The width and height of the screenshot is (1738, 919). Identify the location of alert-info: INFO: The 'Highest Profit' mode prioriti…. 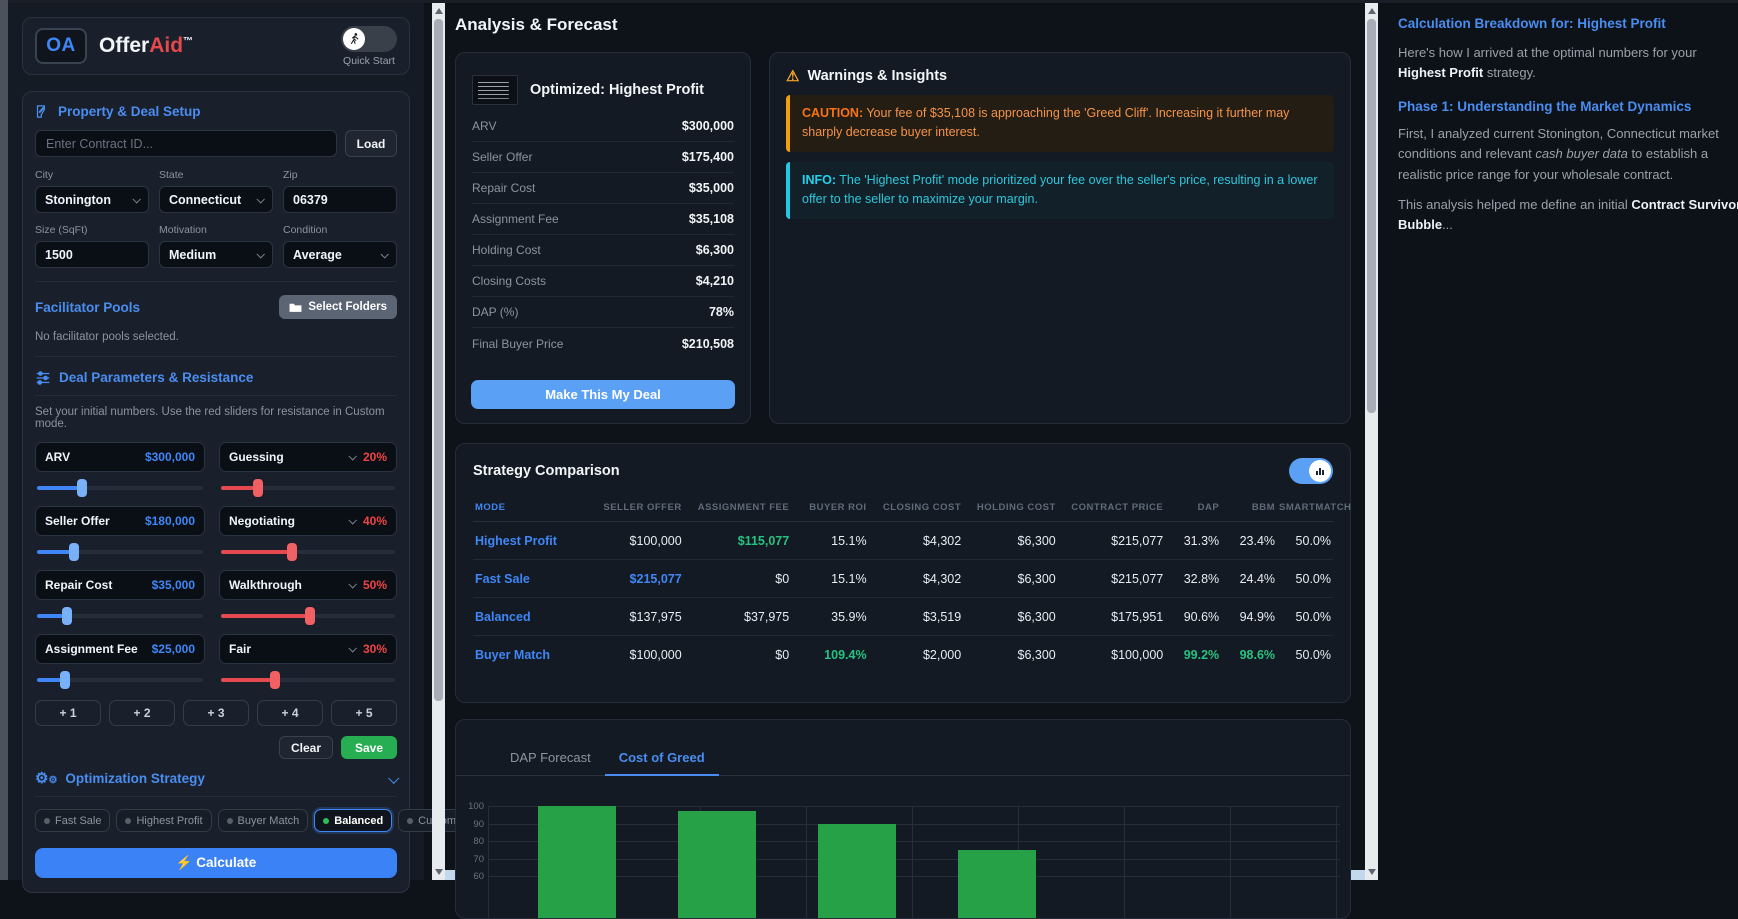
(1060, 190).